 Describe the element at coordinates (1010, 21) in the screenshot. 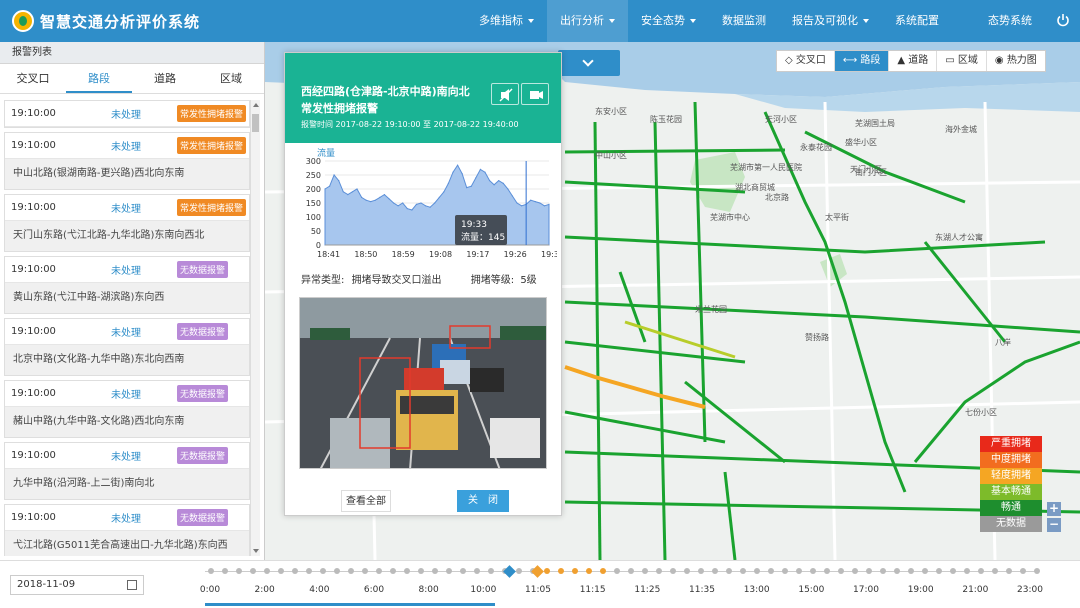

I see `nav-situation-system: 态势系统` at that location.